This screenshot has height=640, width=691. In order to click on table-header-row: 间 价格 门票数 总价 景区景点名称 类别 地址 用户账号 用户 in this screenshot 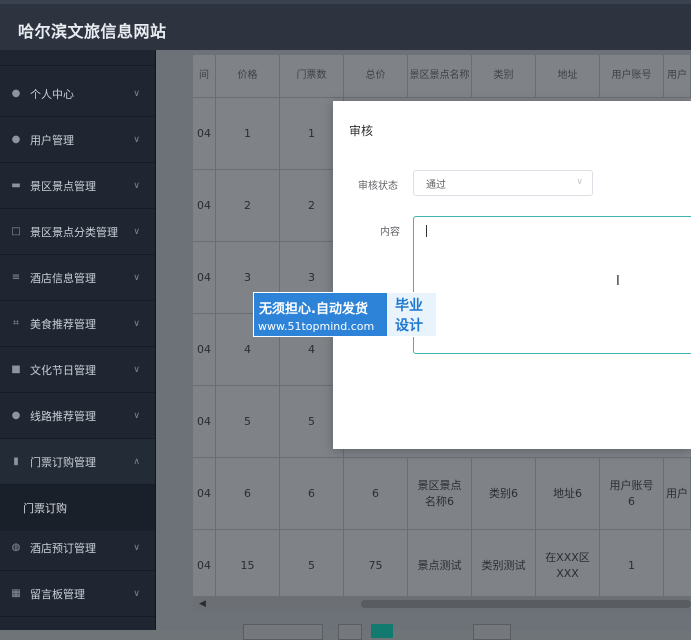, I will do `click(442, 76)`.